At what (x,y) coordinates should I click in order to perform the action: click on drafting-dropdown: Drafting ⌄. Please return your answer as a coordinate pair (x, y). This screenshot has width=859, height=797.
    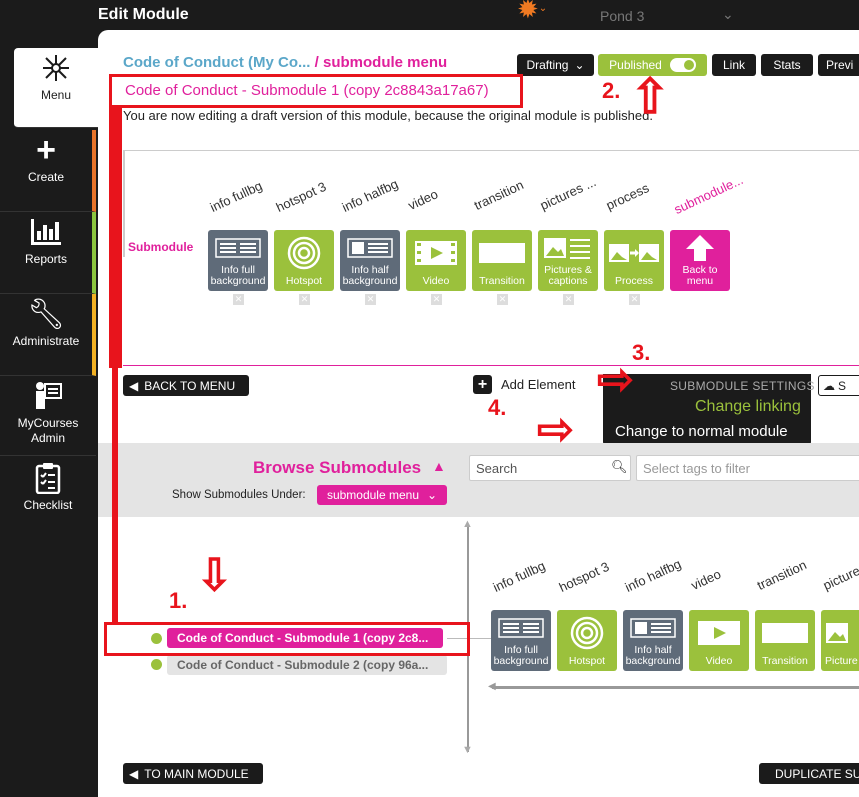
    Looking at the image, I should click on (555, 65).